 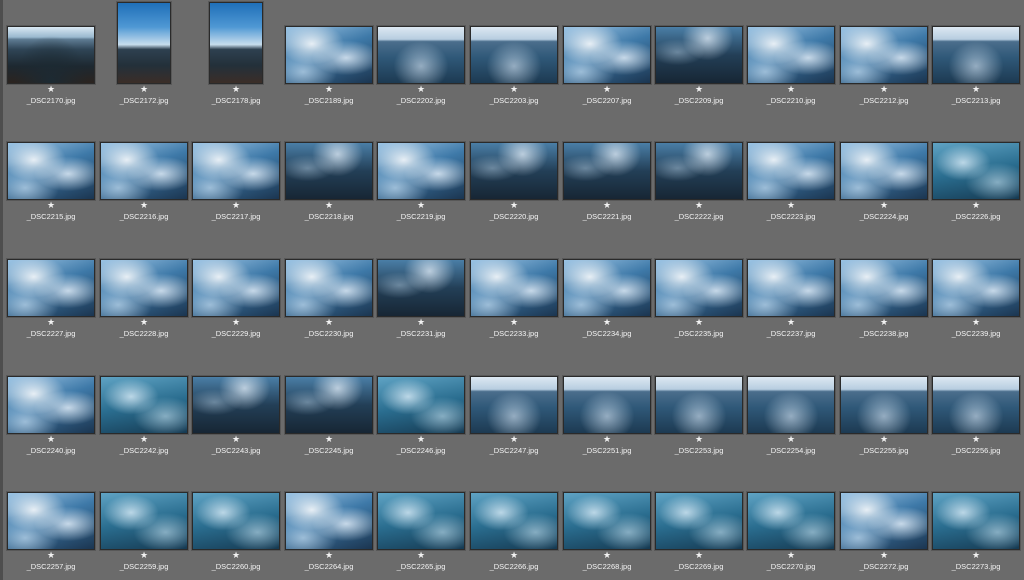 I want to click on thumbnail-cell: ★ _DSC2221.jpg, so click(x=607, y=171).